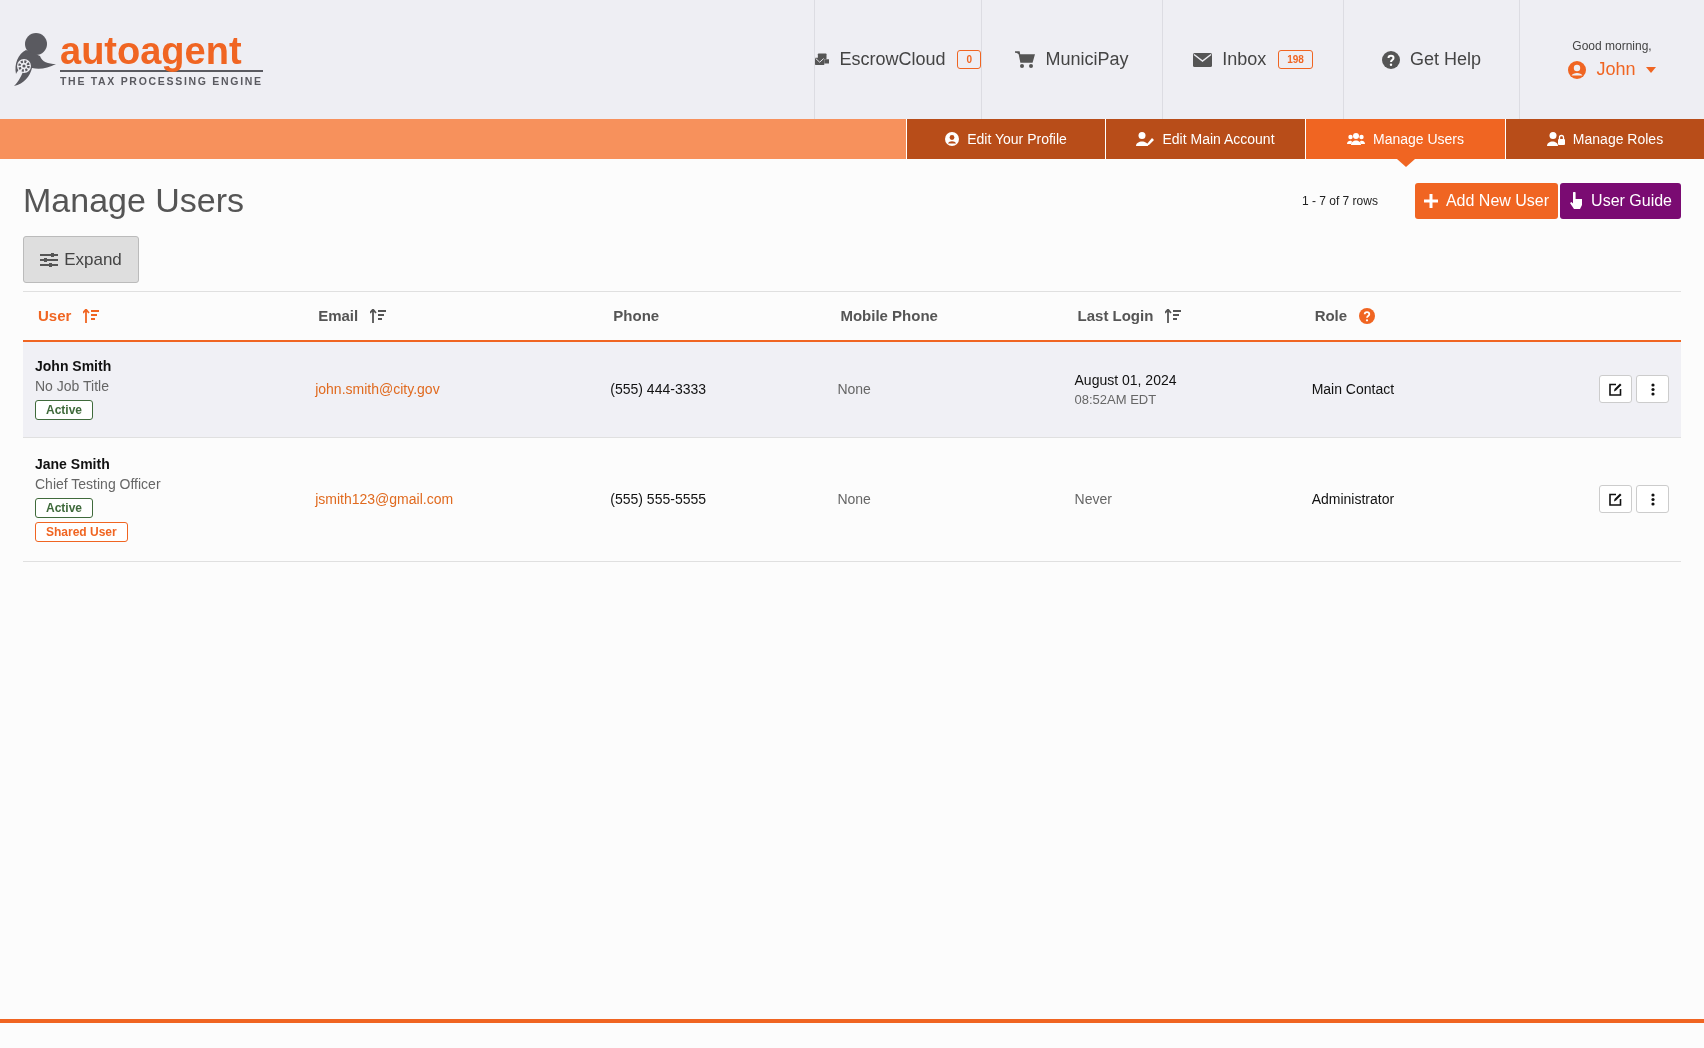 The image size is (1704, 1048). Describe the element at coordinates (72, 386) in the screenshot. I see `job-title: No Job Title` at that location.